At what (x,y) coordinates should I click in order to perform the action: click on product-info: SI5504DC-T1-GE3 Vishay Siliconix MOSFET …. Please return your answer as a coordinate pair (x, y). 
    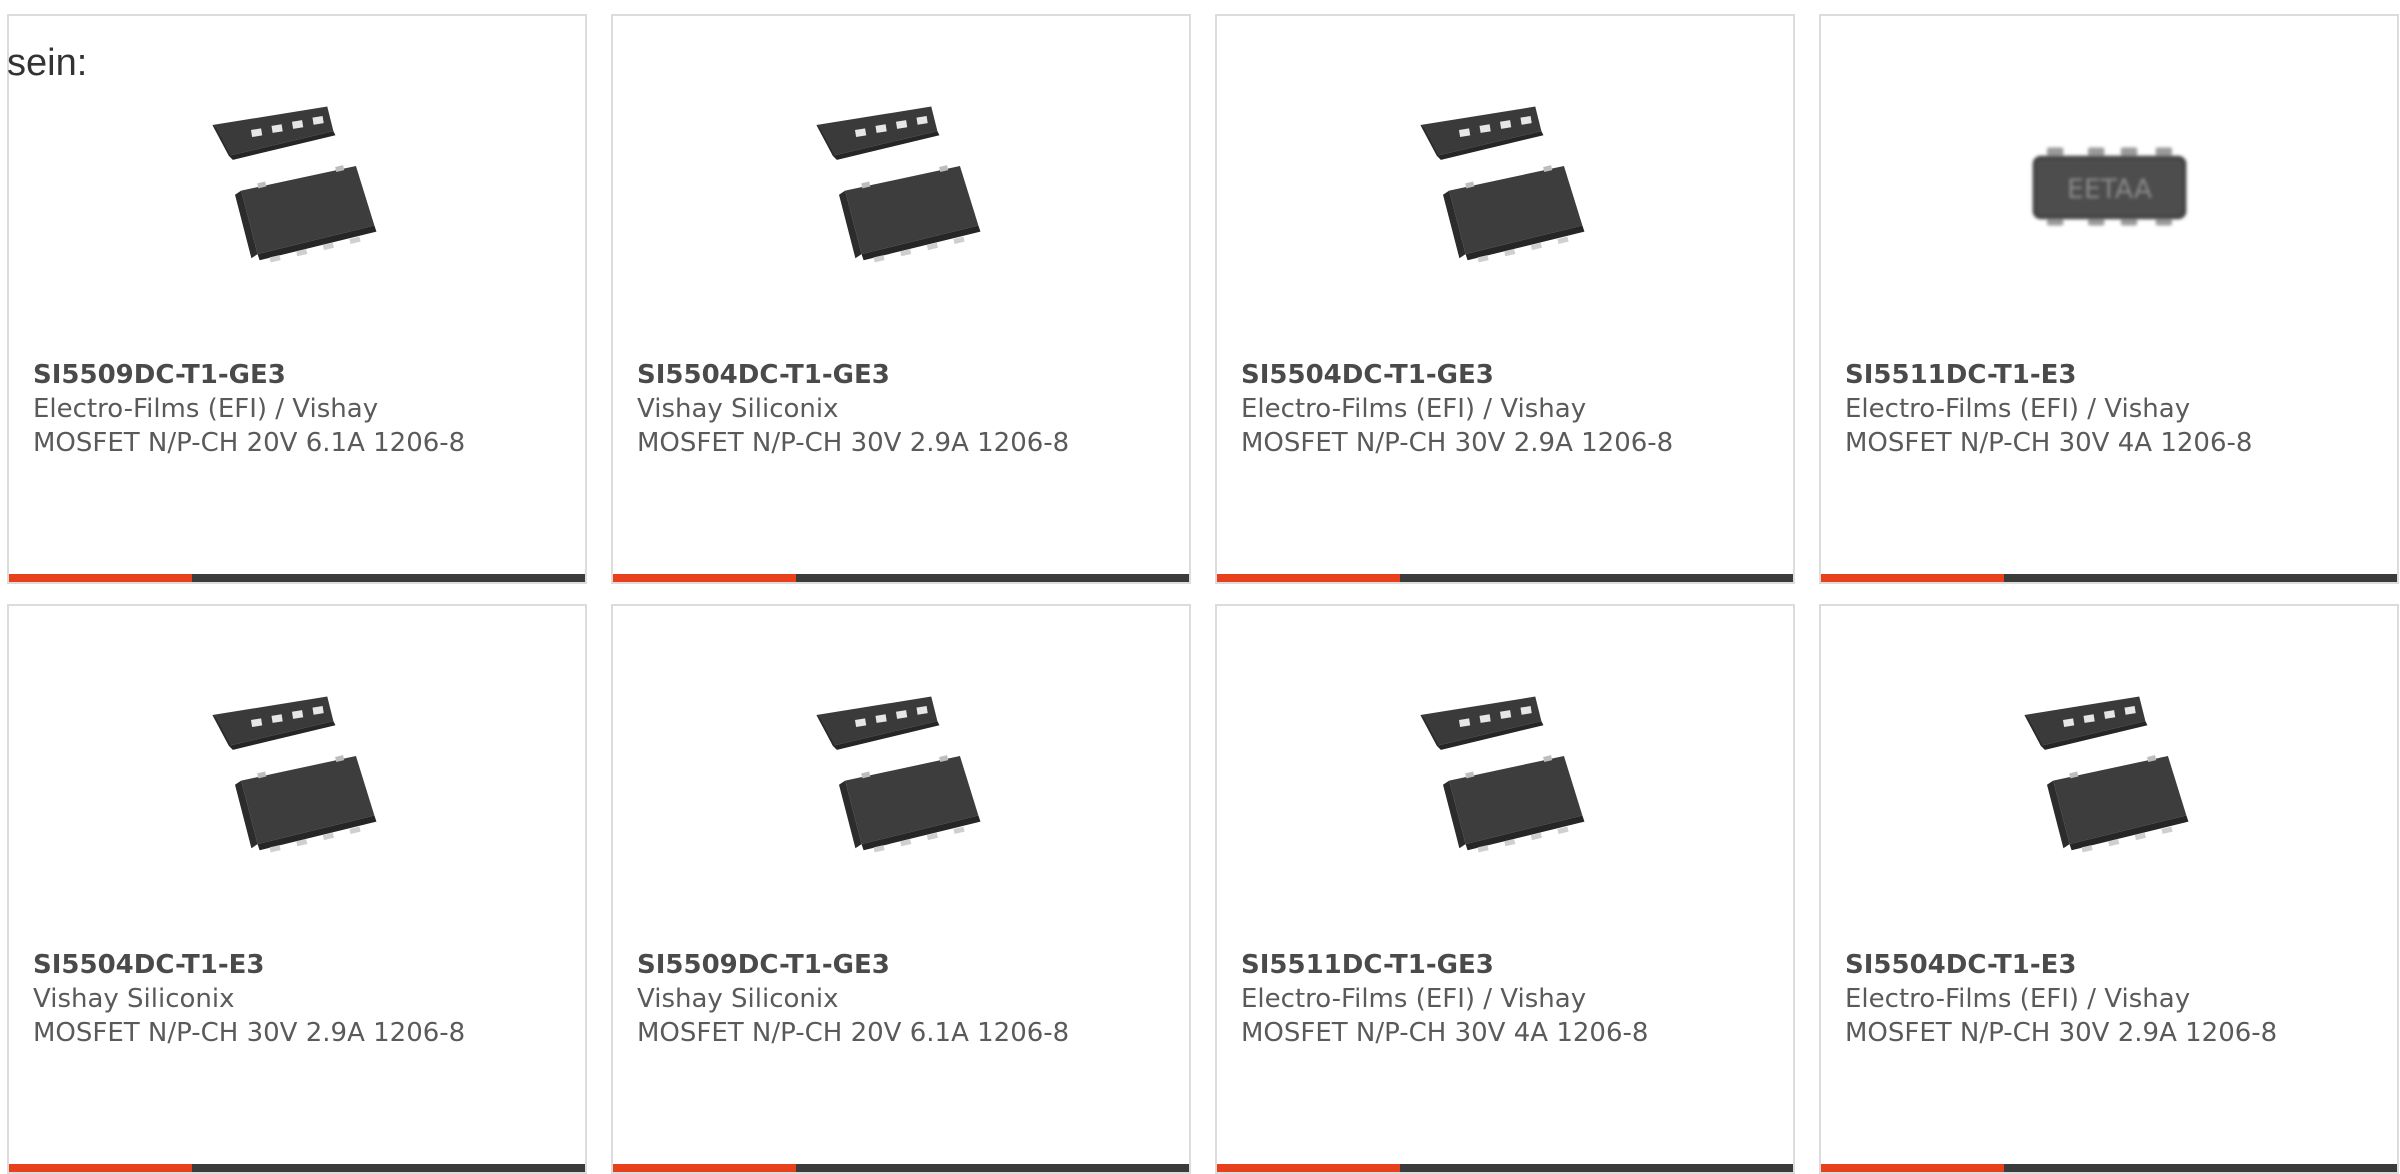
    Looking at the image, I should click on (908, 409).